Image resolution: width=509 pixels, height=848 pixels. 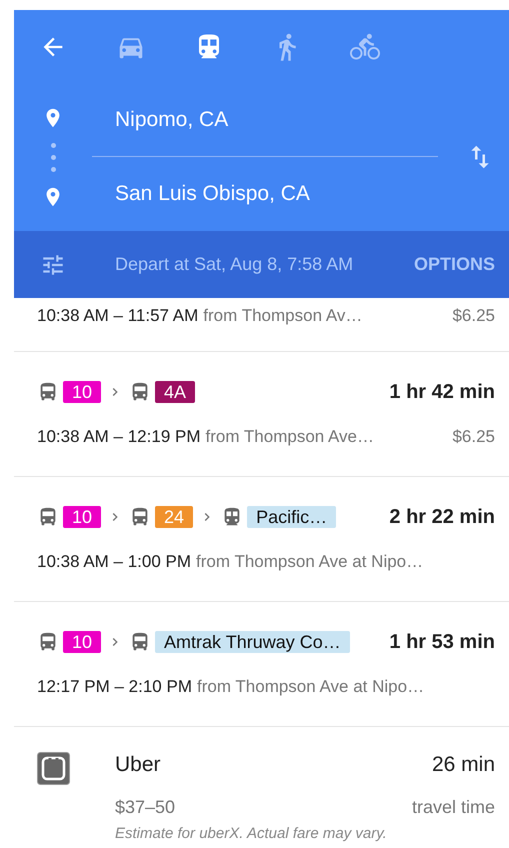 What do you see at coordinates (118, 437) in the screenshot?
I see `route-times-text: 10:38 AM – 12:19 PM` at bounding box center [118, 437].